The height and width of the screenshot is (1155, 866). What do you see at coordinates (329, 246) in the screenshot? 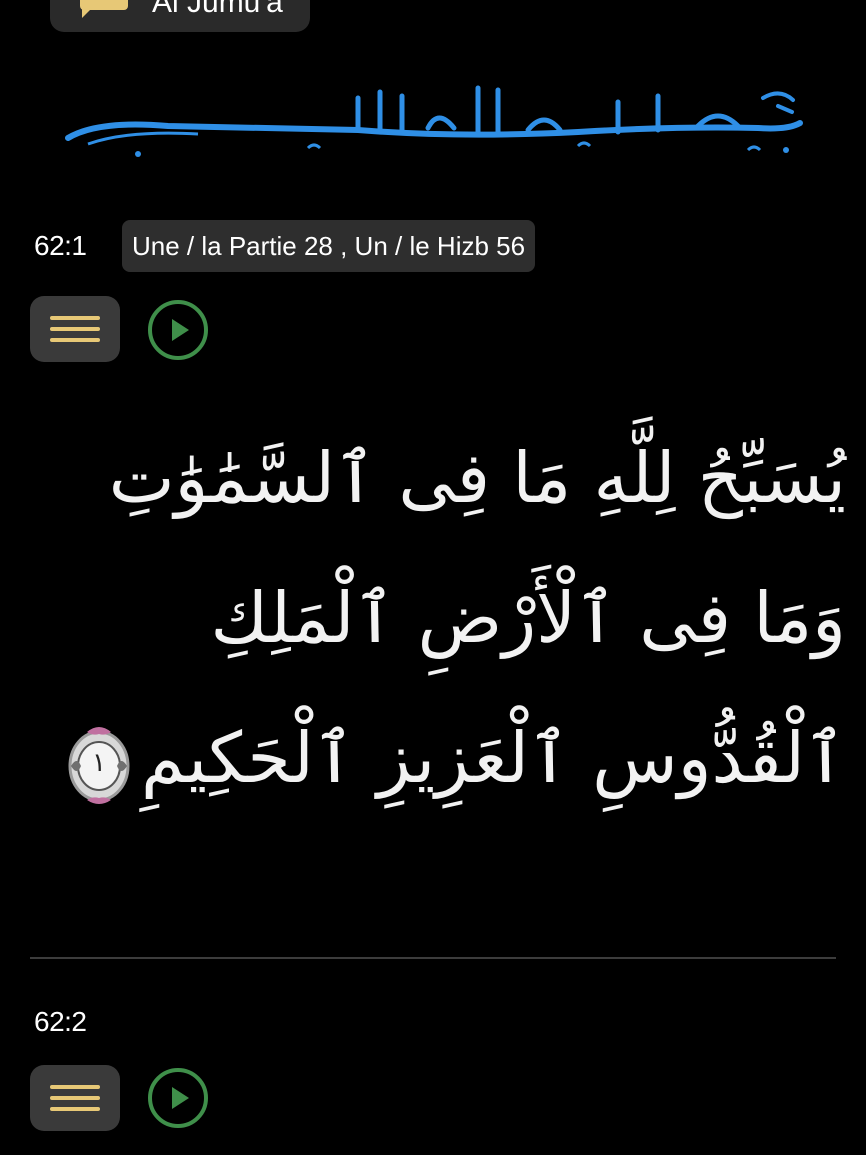
I see `juz-hizb-badge: Une / la Partie 28 , Un / le Hizb 56` at bounding box center [329, 246].